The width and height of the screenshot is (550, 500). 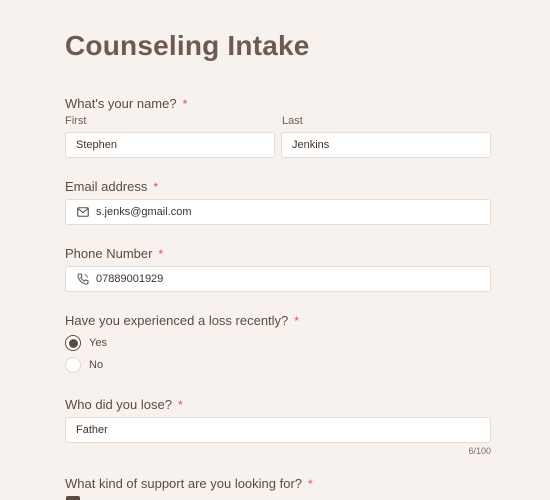 I want to click on who-input: Father, so click(x=278, y=430).